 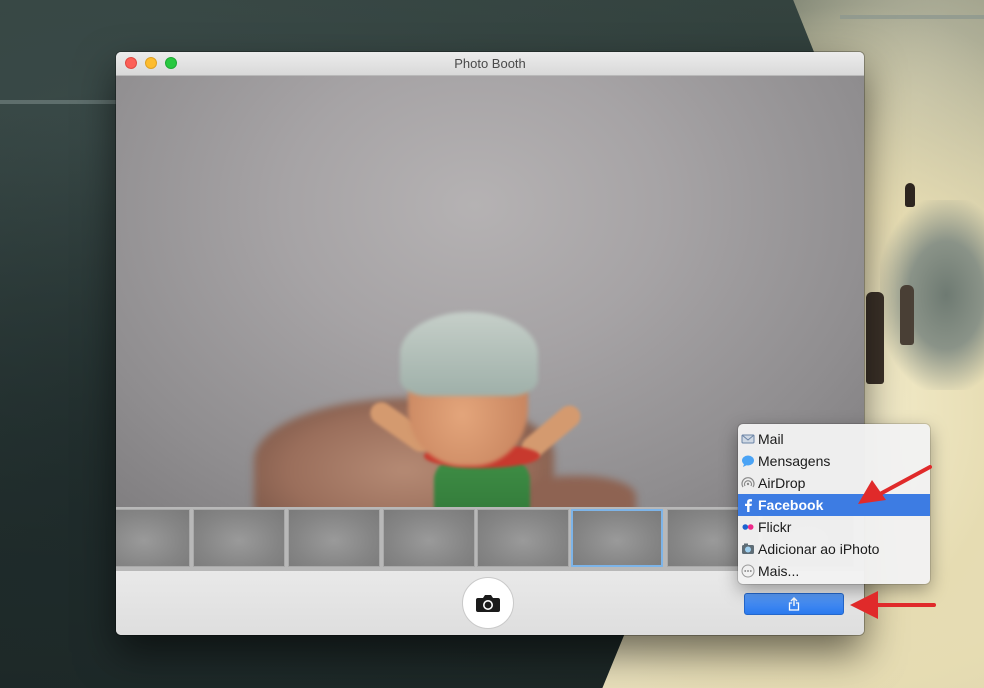 I want to click on share-menu-item-label: Adicionar ao iPhoto, so click(x=819, y=549).